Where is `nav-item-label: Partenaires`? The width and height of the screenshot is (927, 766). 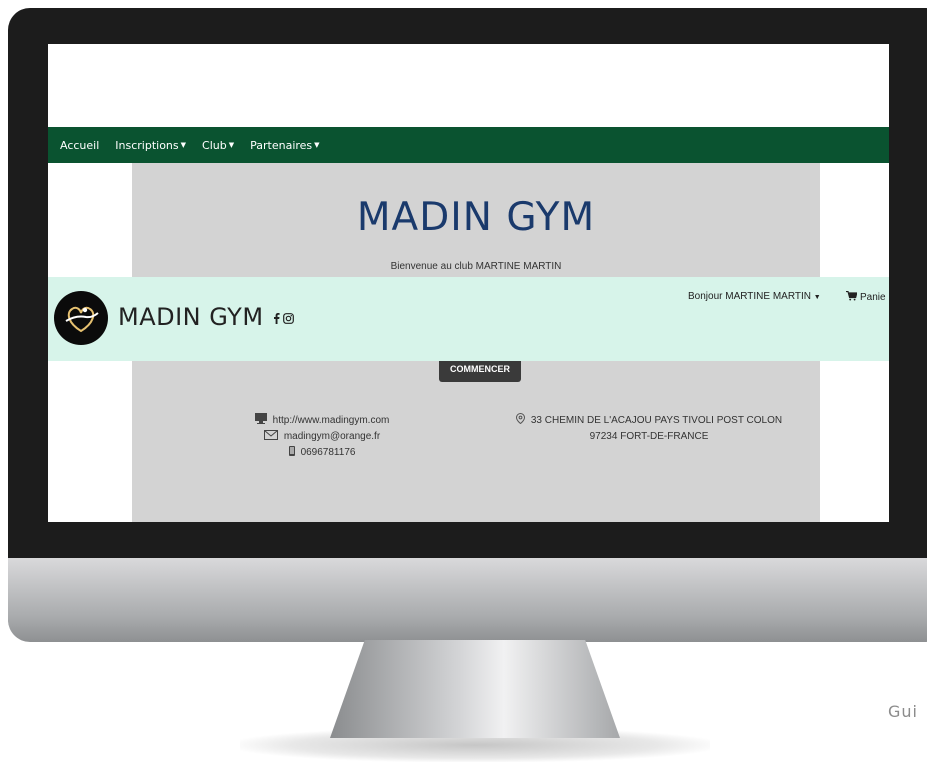
nav-item-label: Partenaires is located at coordinates (281, 145).